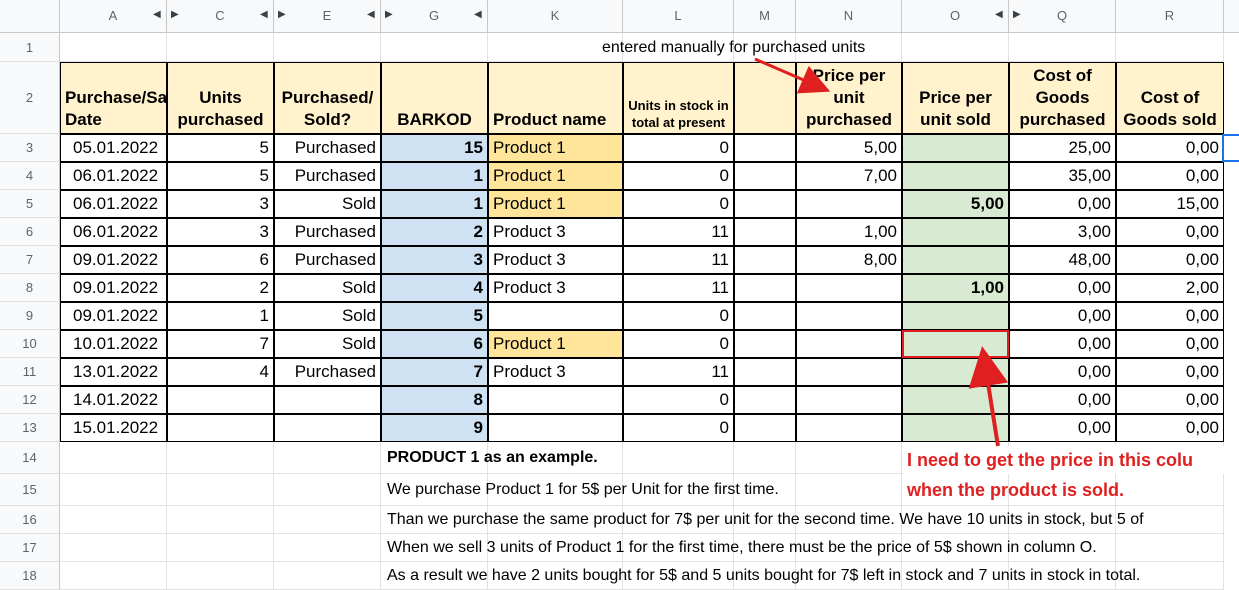 This screenshot has height=590, width=1239. Describe the element at coordinates (678, 232) in the screenshot. I see `cell-stock: 11` at that location.